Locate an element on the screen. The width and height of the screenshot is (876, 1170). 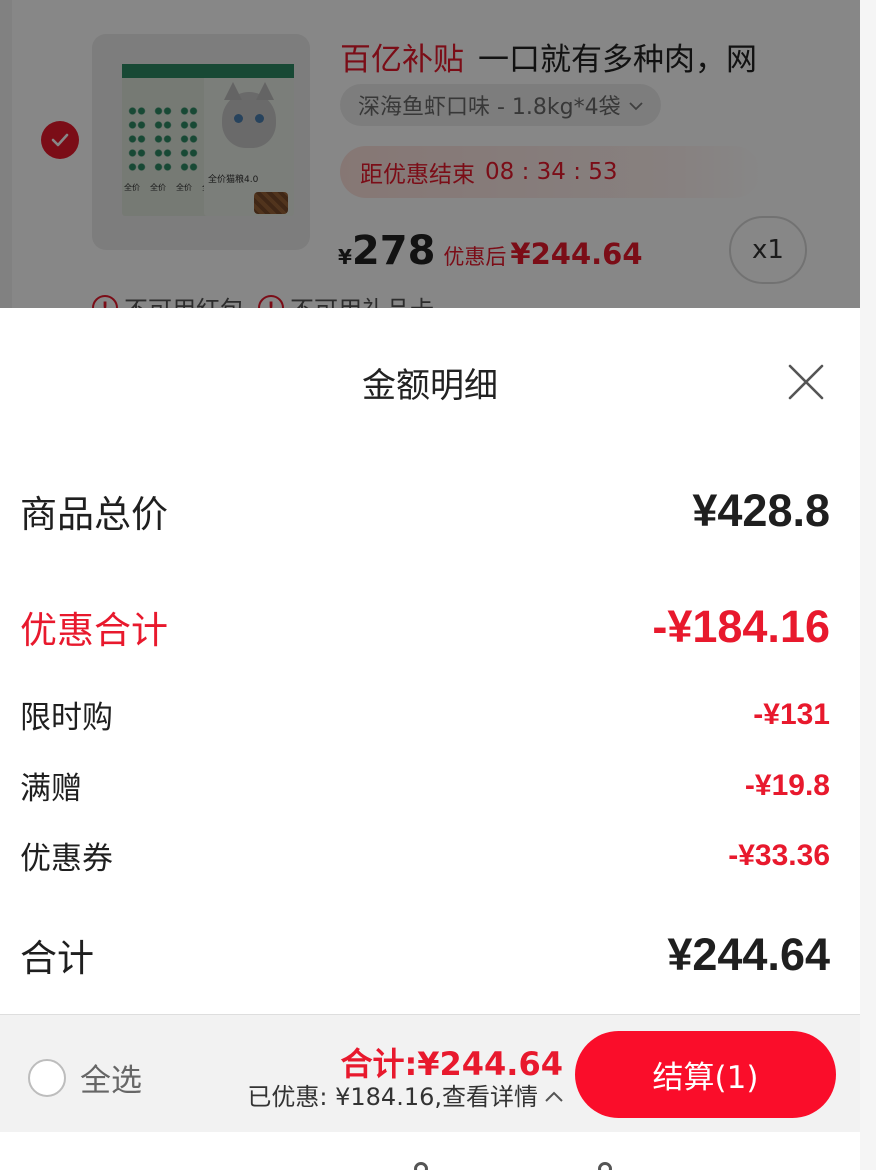
select-all-radio is located at coordinates (47, 1077).